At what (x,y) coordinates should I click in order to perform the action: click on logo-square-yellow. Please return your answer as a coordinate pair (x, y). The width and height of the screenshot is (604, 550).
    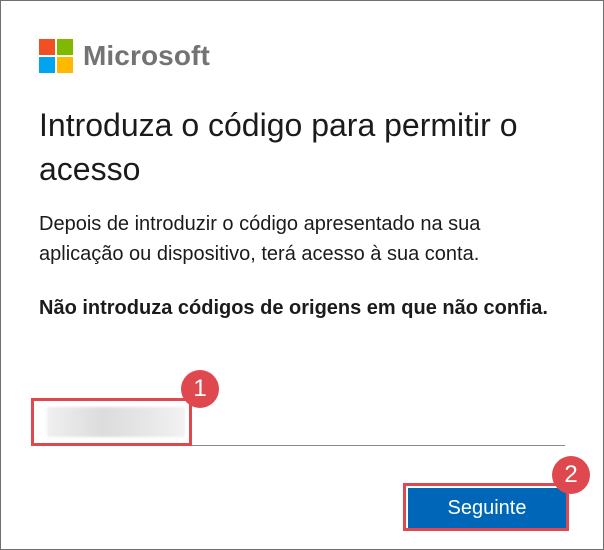
    Looking at the image, I should click on (65, 65).